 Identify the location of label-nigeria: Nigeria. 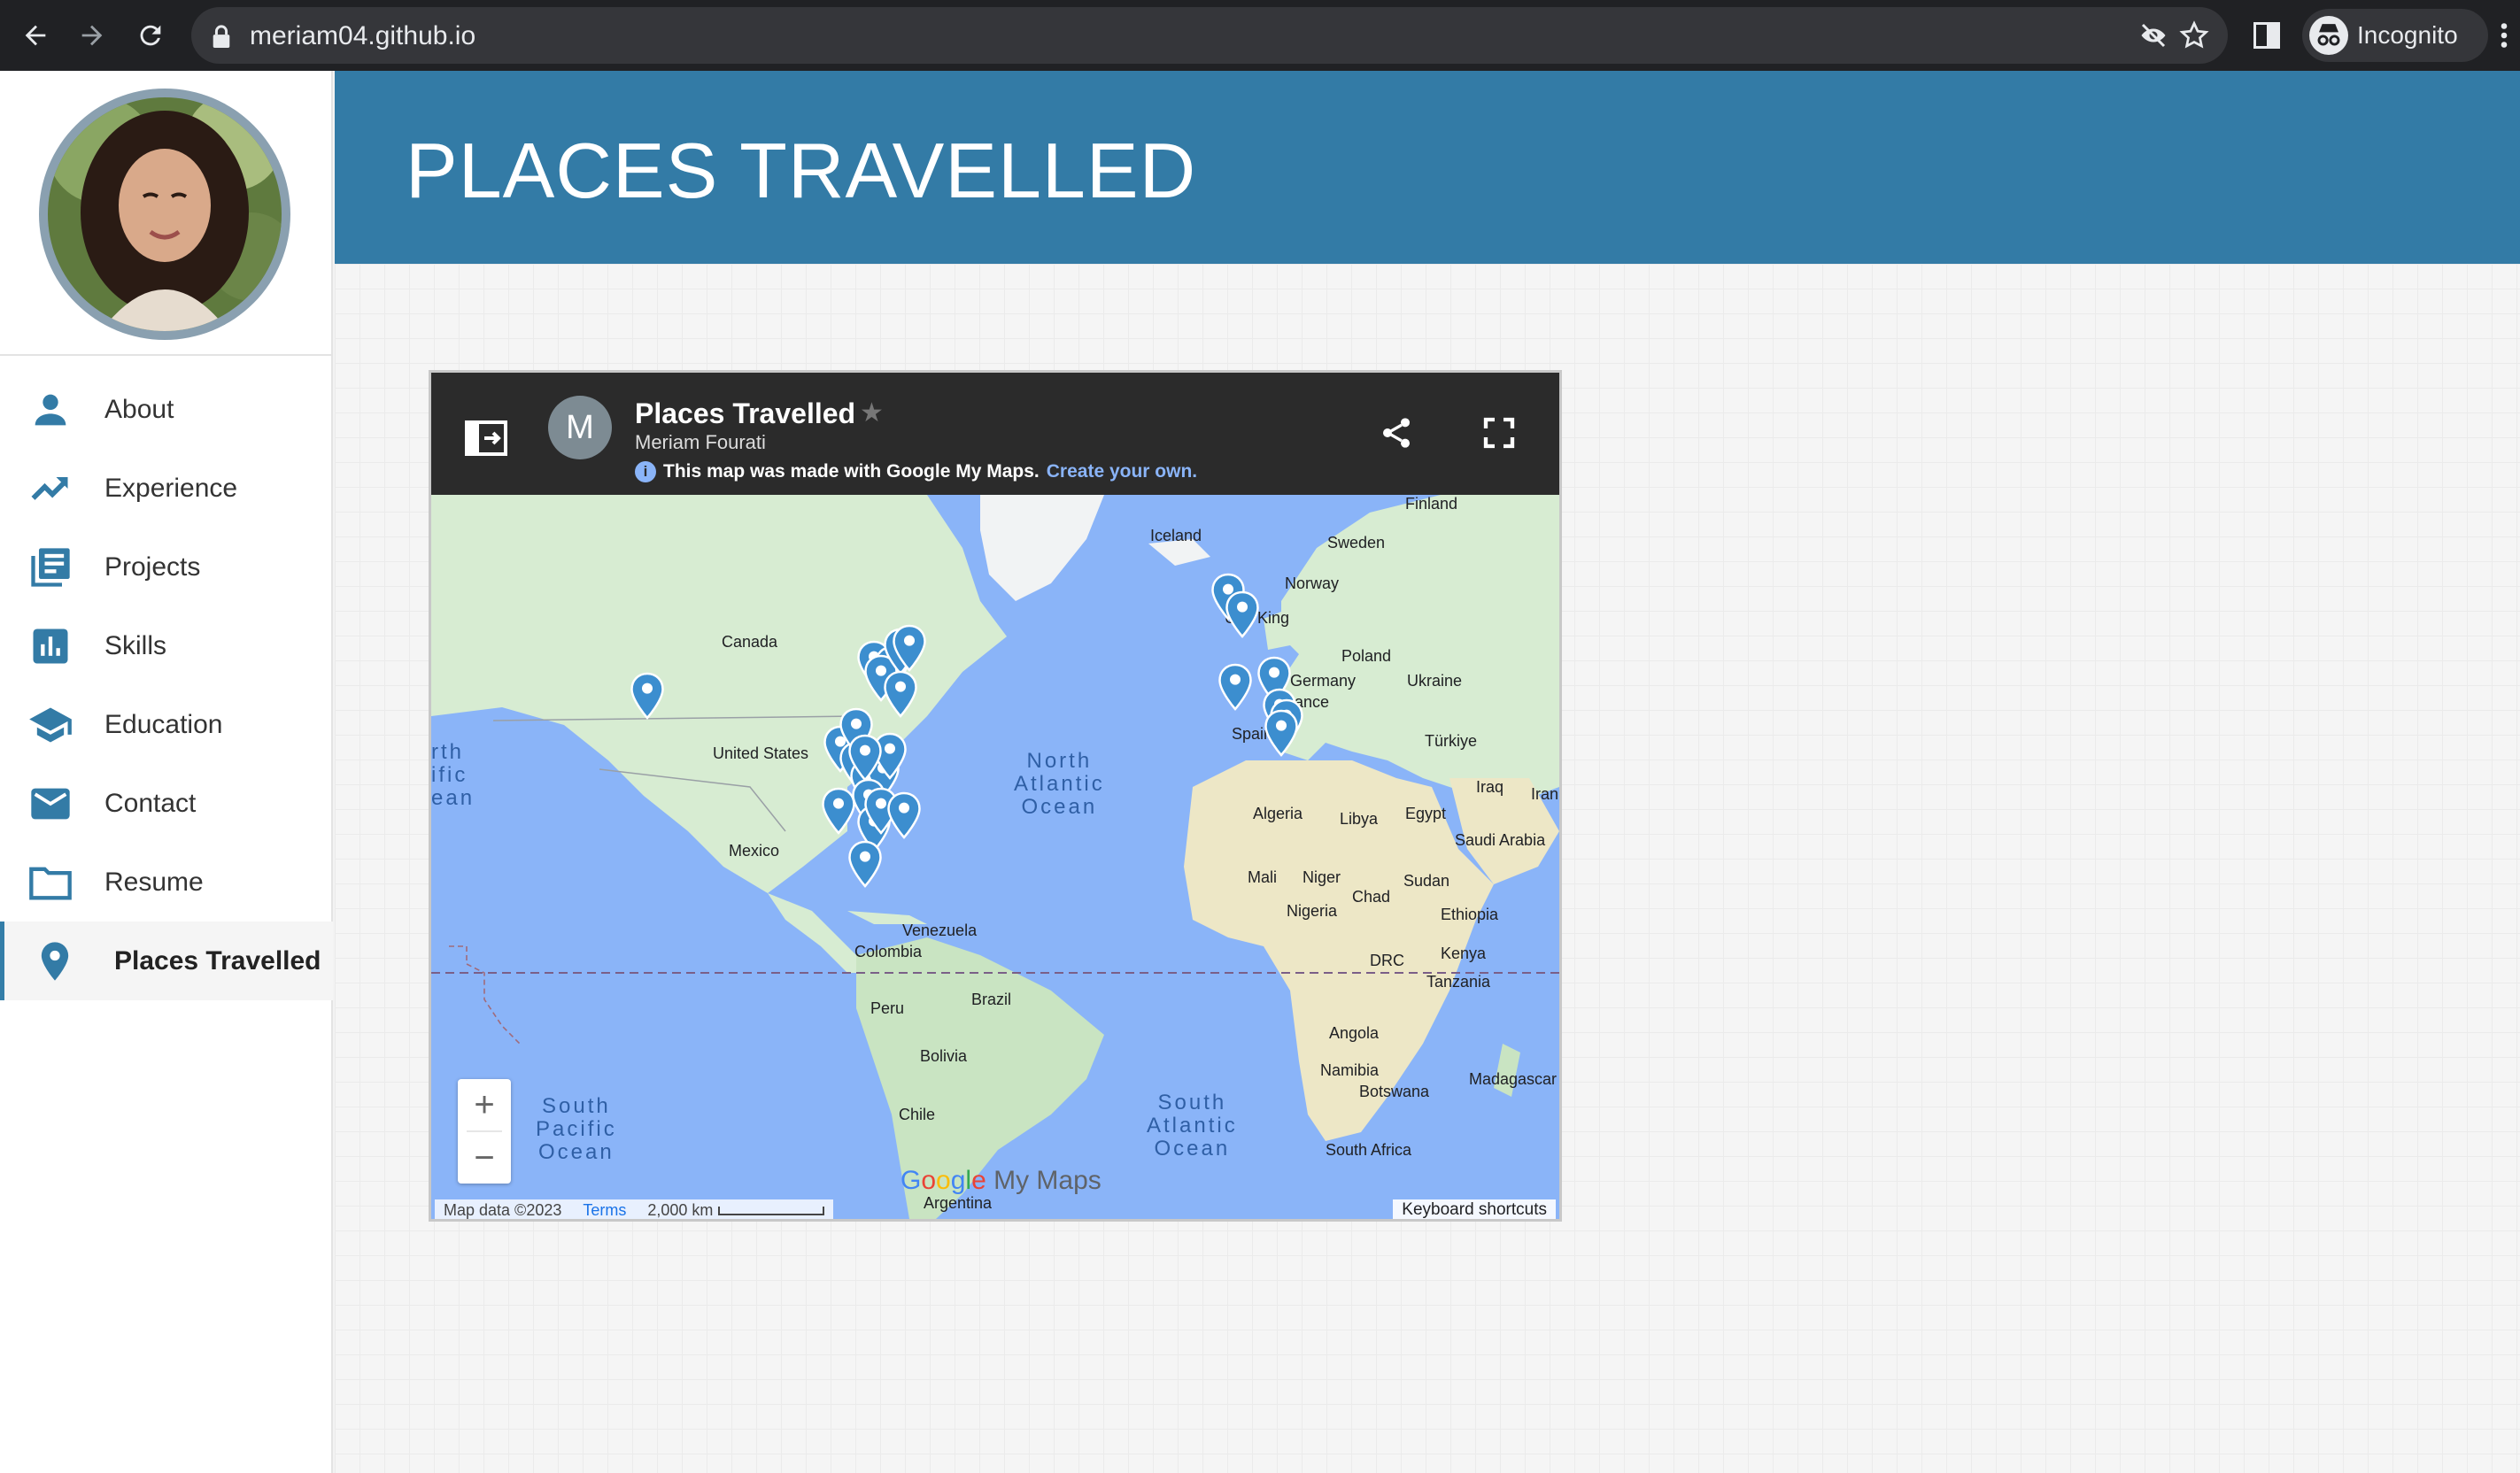
(1312, 911).